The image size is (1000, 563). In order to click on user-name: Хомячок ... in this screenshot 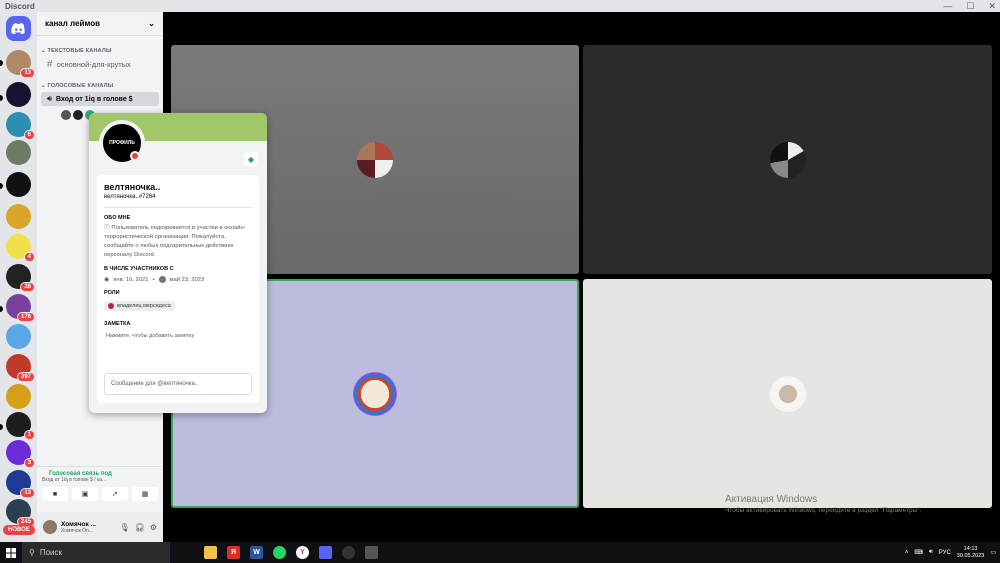, I will do `click(78, 524)`.